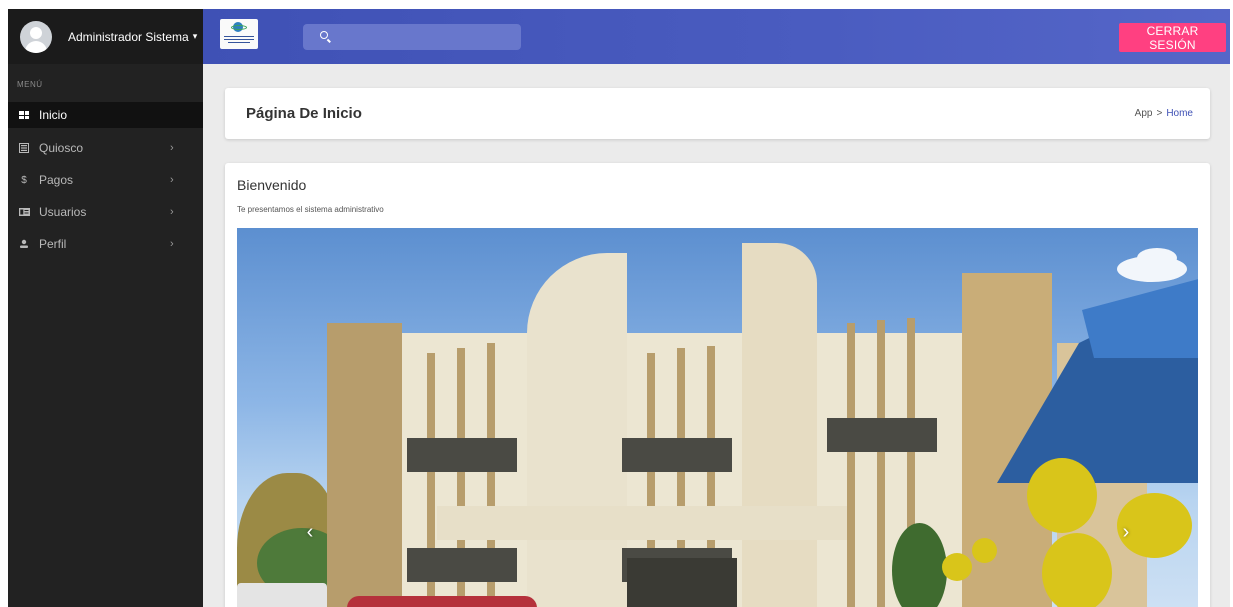  Describe the element at coordinates (36, 36) in the screenshot. I see `avatar` at that location.